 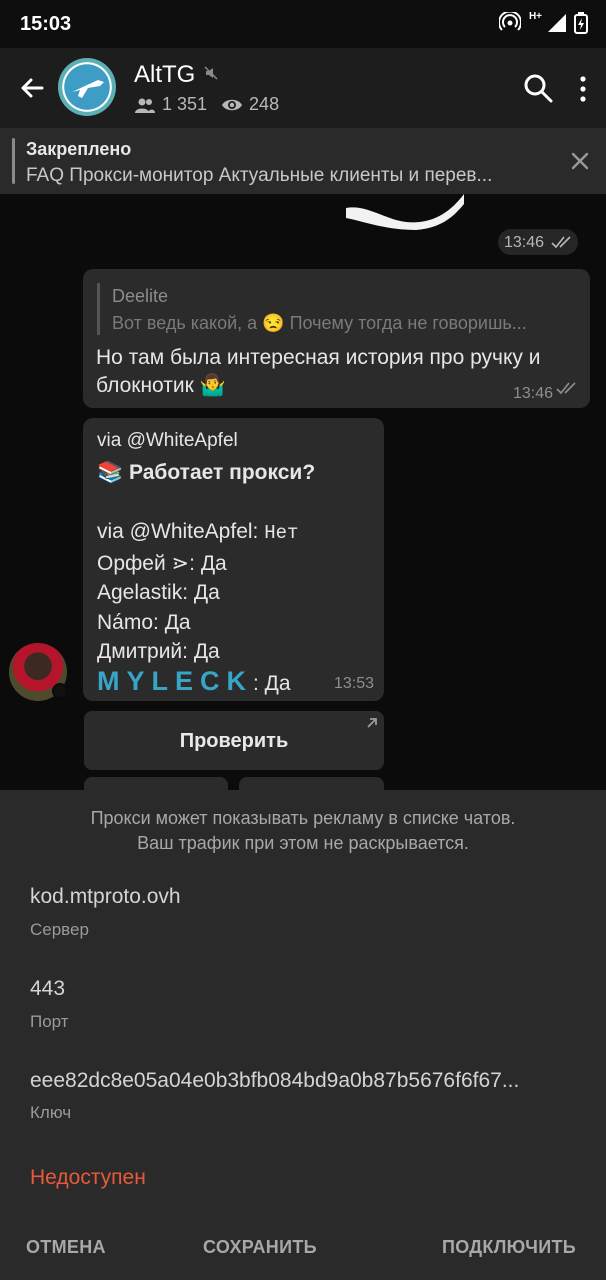 What do you see at coordinates (140, 592) in the screenshot?
I see `result-name: Agelastik` at bounding box center [140, 592].